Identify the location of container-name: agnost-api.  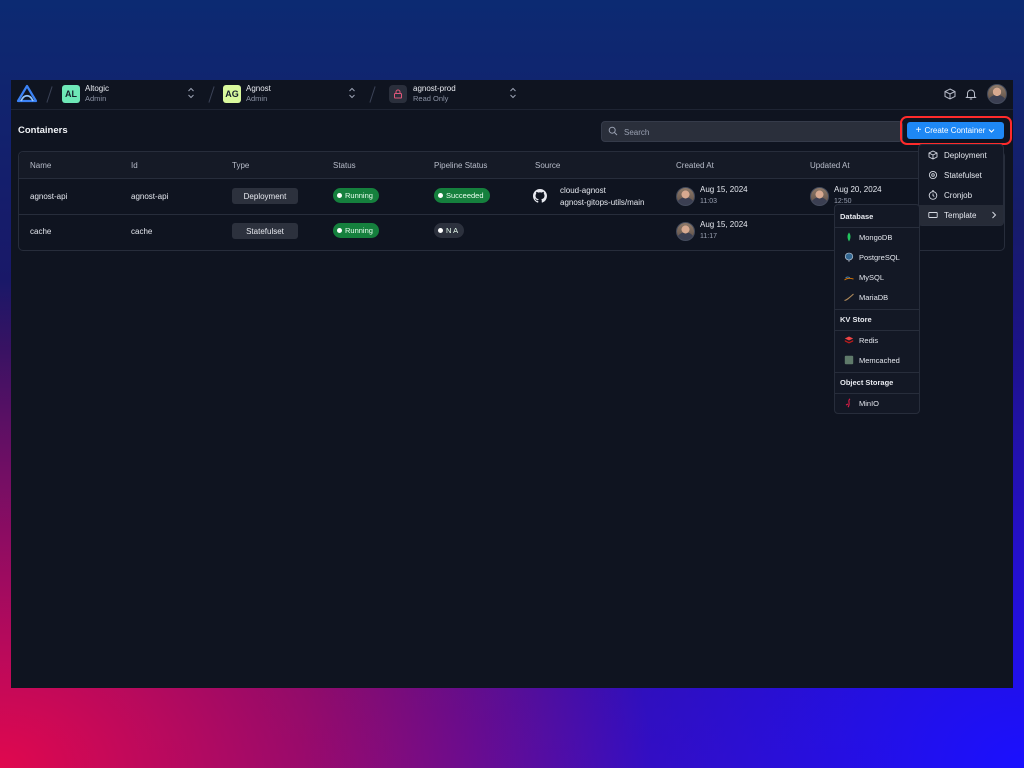
(48, 196).